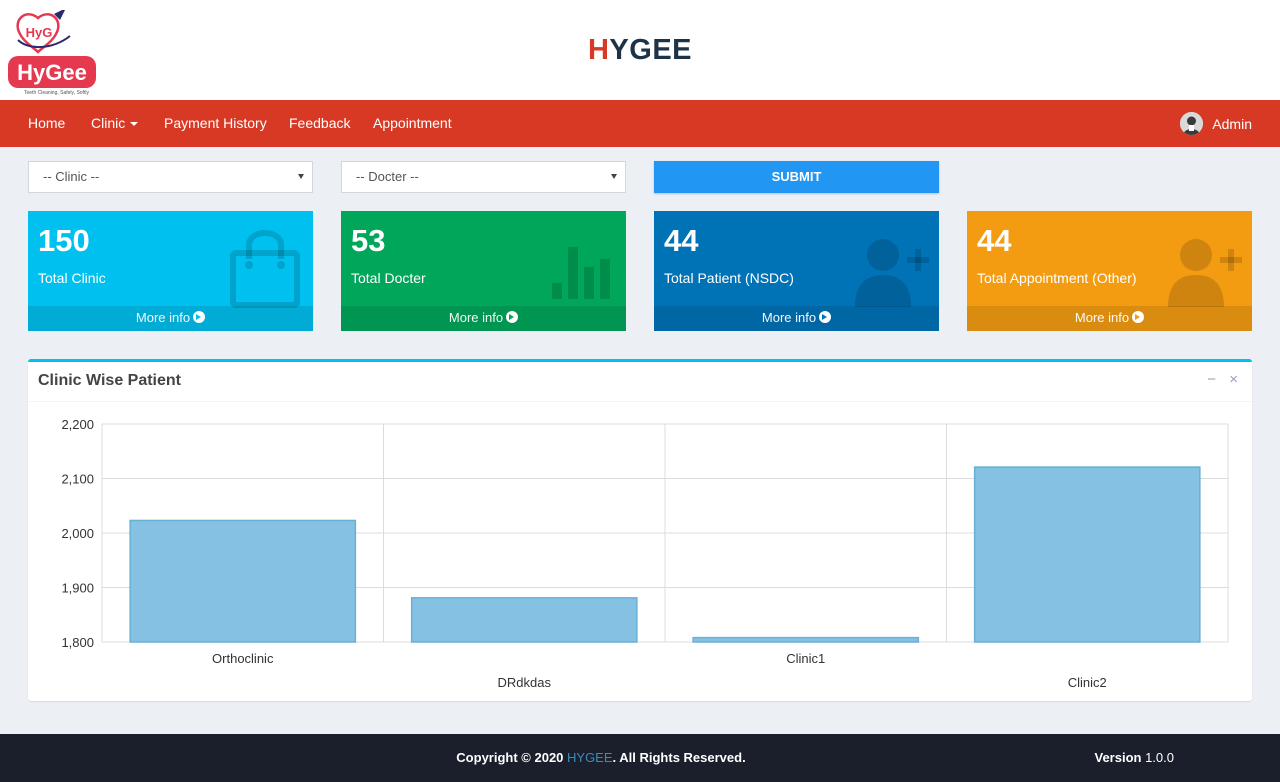 The image size is (1280, 782). What do you see at coordinates (796, 177) in the screenshot?
I see `submit-button: SUBMIT` at bounding box center [796, 177].